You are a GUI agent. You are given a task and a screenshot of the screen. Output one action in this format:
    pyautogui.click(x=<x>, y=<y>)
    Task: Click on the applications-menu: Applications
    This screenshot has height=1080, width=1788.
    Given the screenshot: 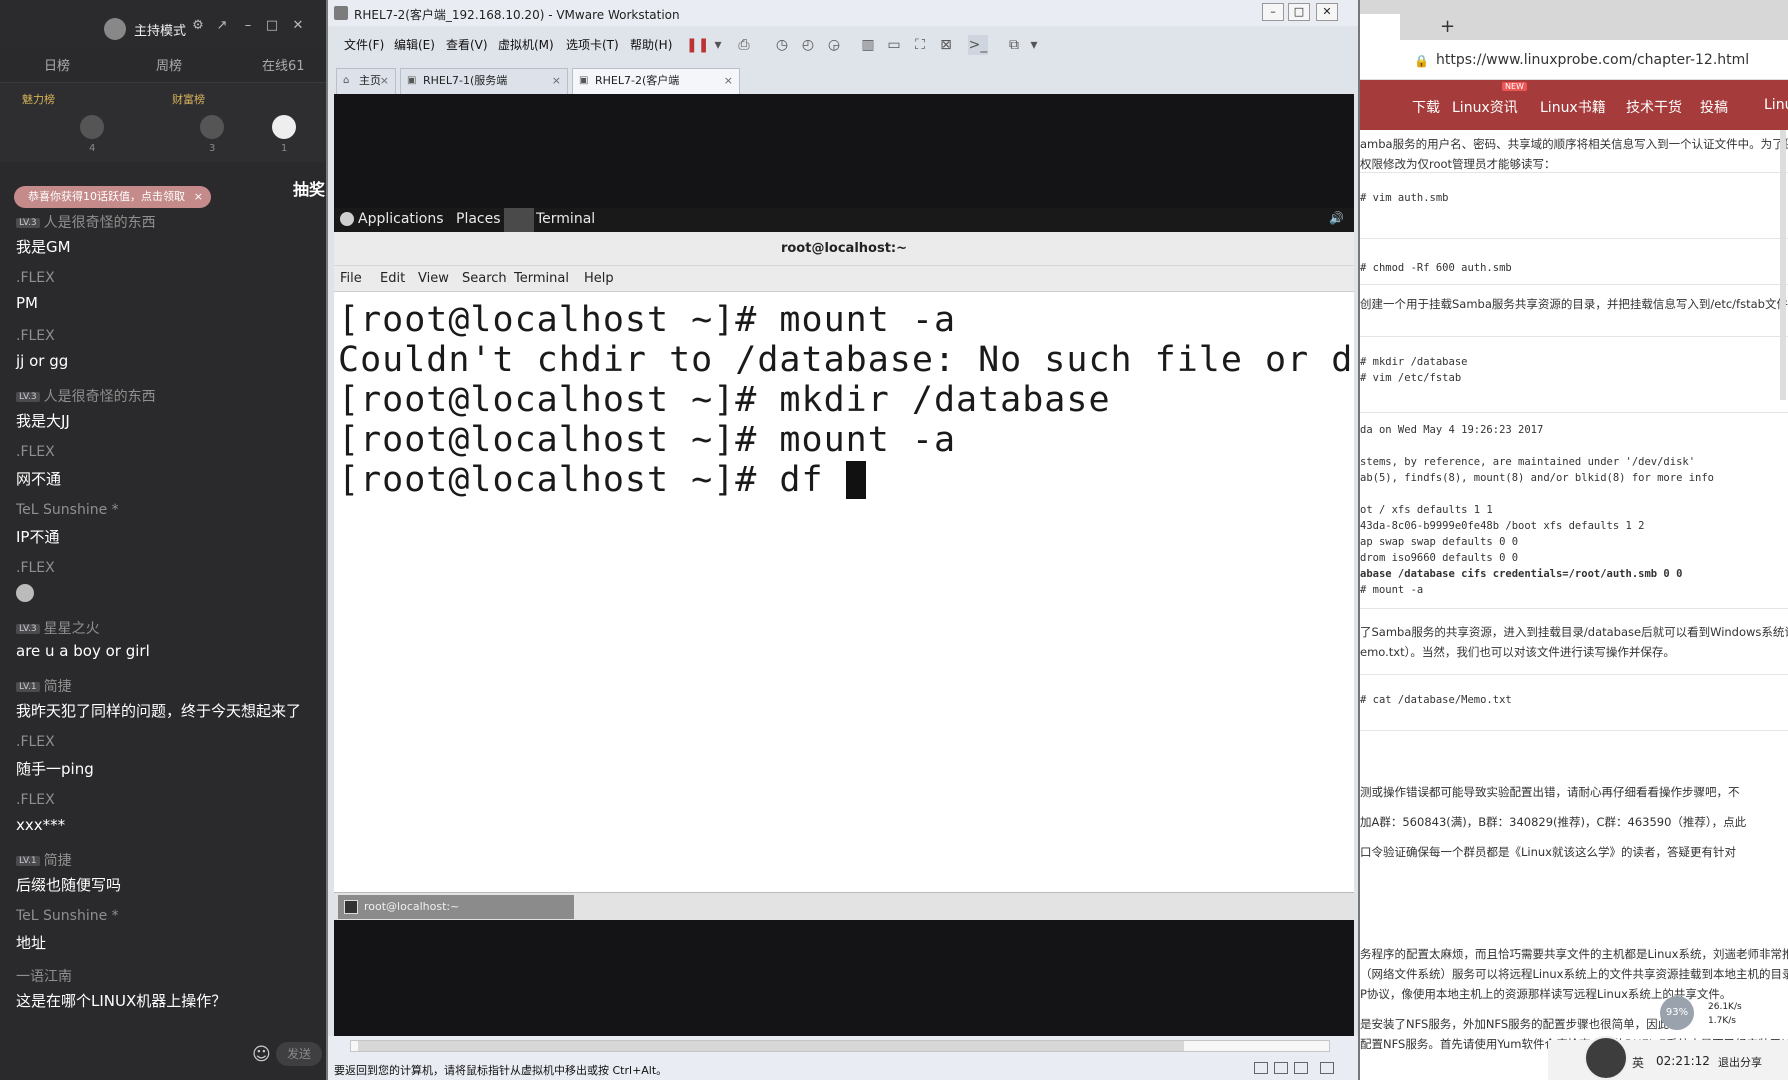 What is the action you would take?
    pyautogui.click(x=401, y=219)
    